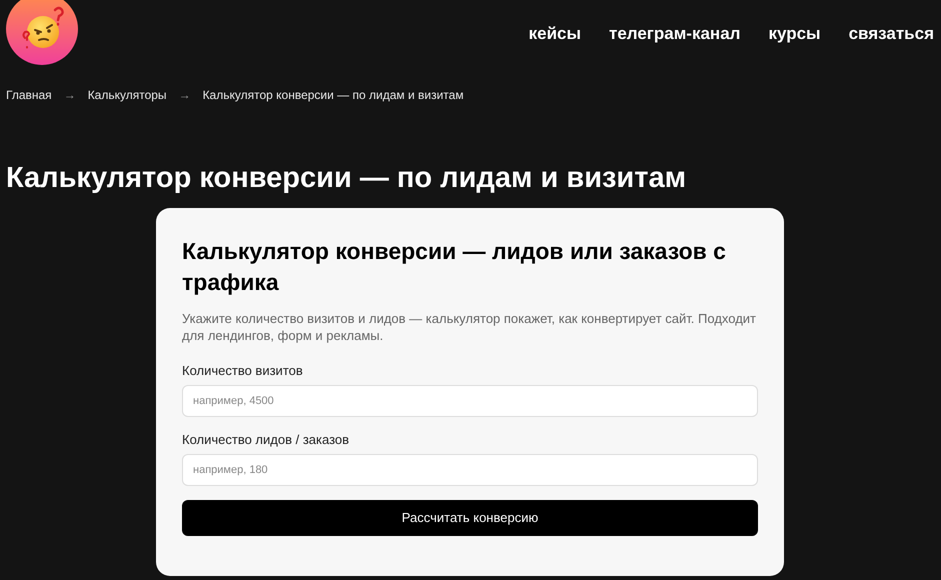 Image resolution: width=941 pixels, height=580 pixels. I want to click on field-label: Количество лидов / заказов, so click(266, 439).